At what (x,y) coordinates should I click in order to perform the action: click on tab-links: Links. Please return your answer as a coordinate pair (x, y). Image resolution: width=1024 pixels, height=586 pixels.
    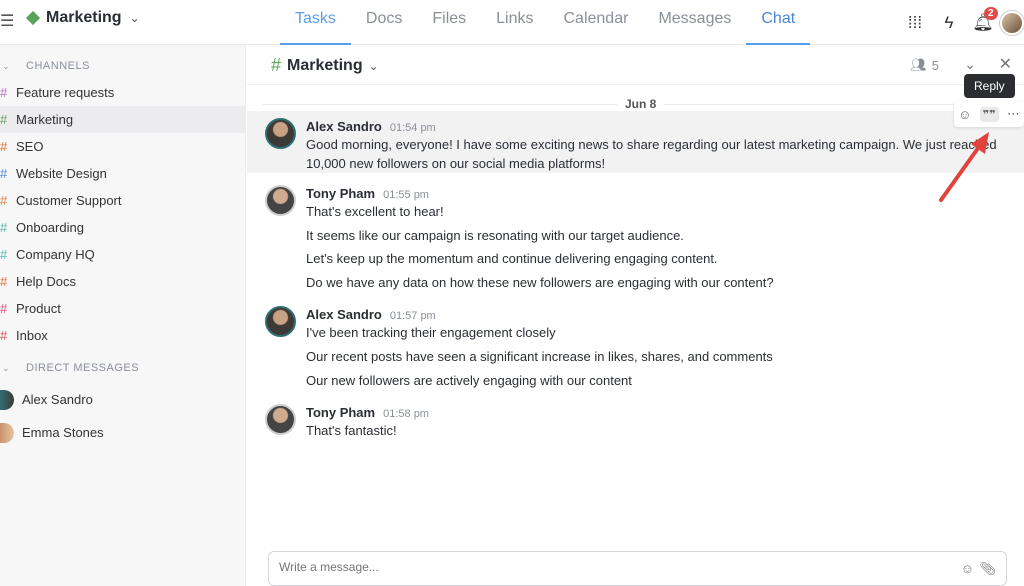
    Looking at the image, I should click on (514, 22).